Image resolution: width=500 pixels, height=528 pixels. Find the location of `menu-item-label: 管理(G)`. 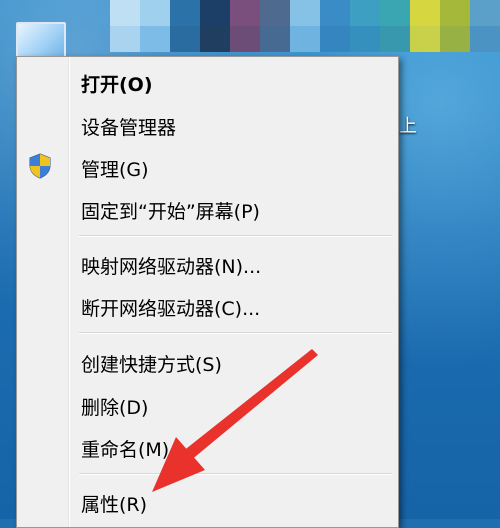

menu-item-label: 管理(G) is located at coordinates (115, 170).